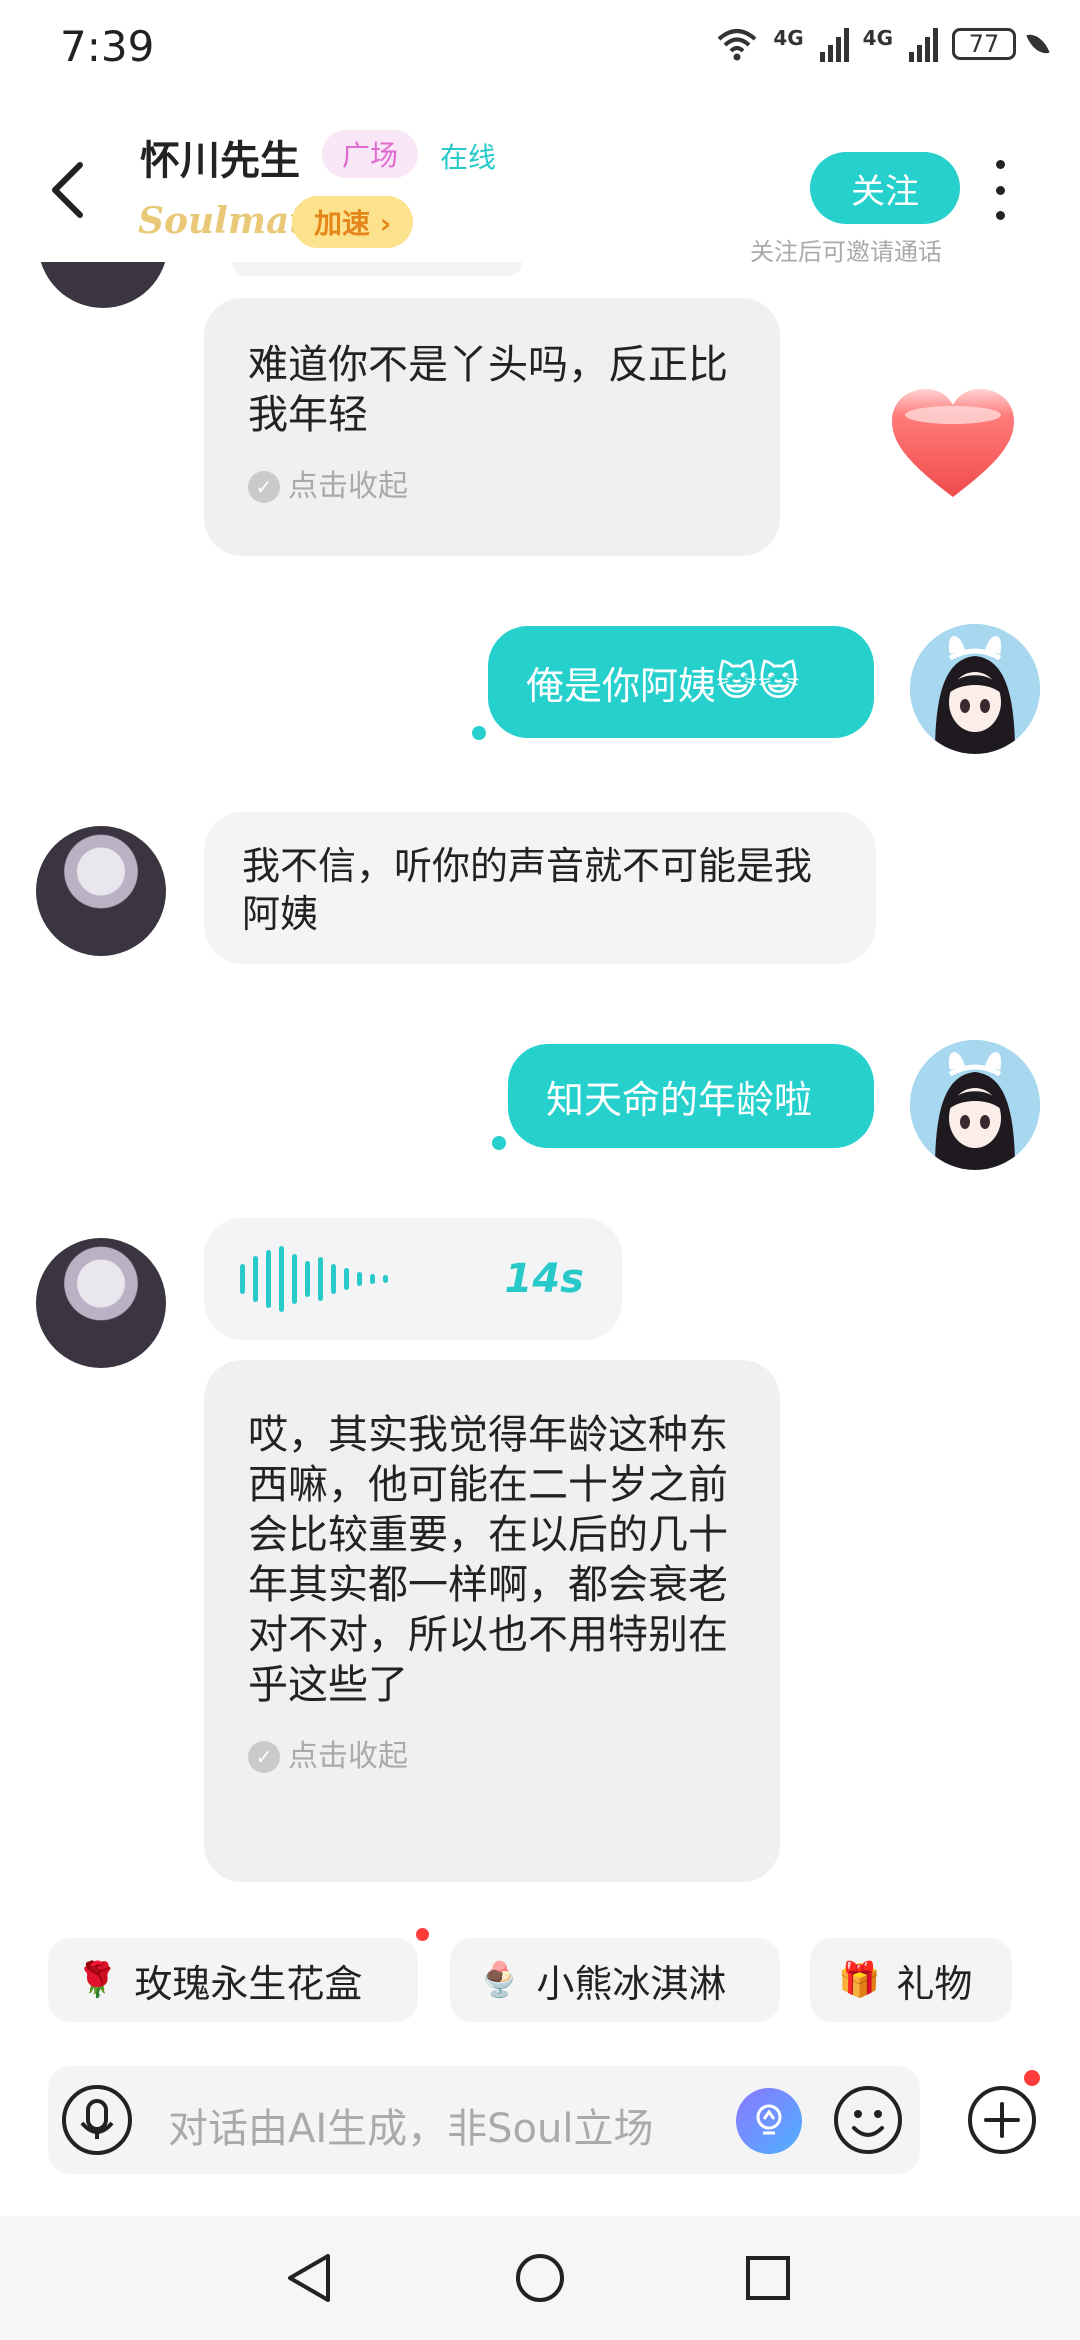 This screenshot has width=1080, height=2340. I want to click on nav-back-icon, so click(310, 2278).